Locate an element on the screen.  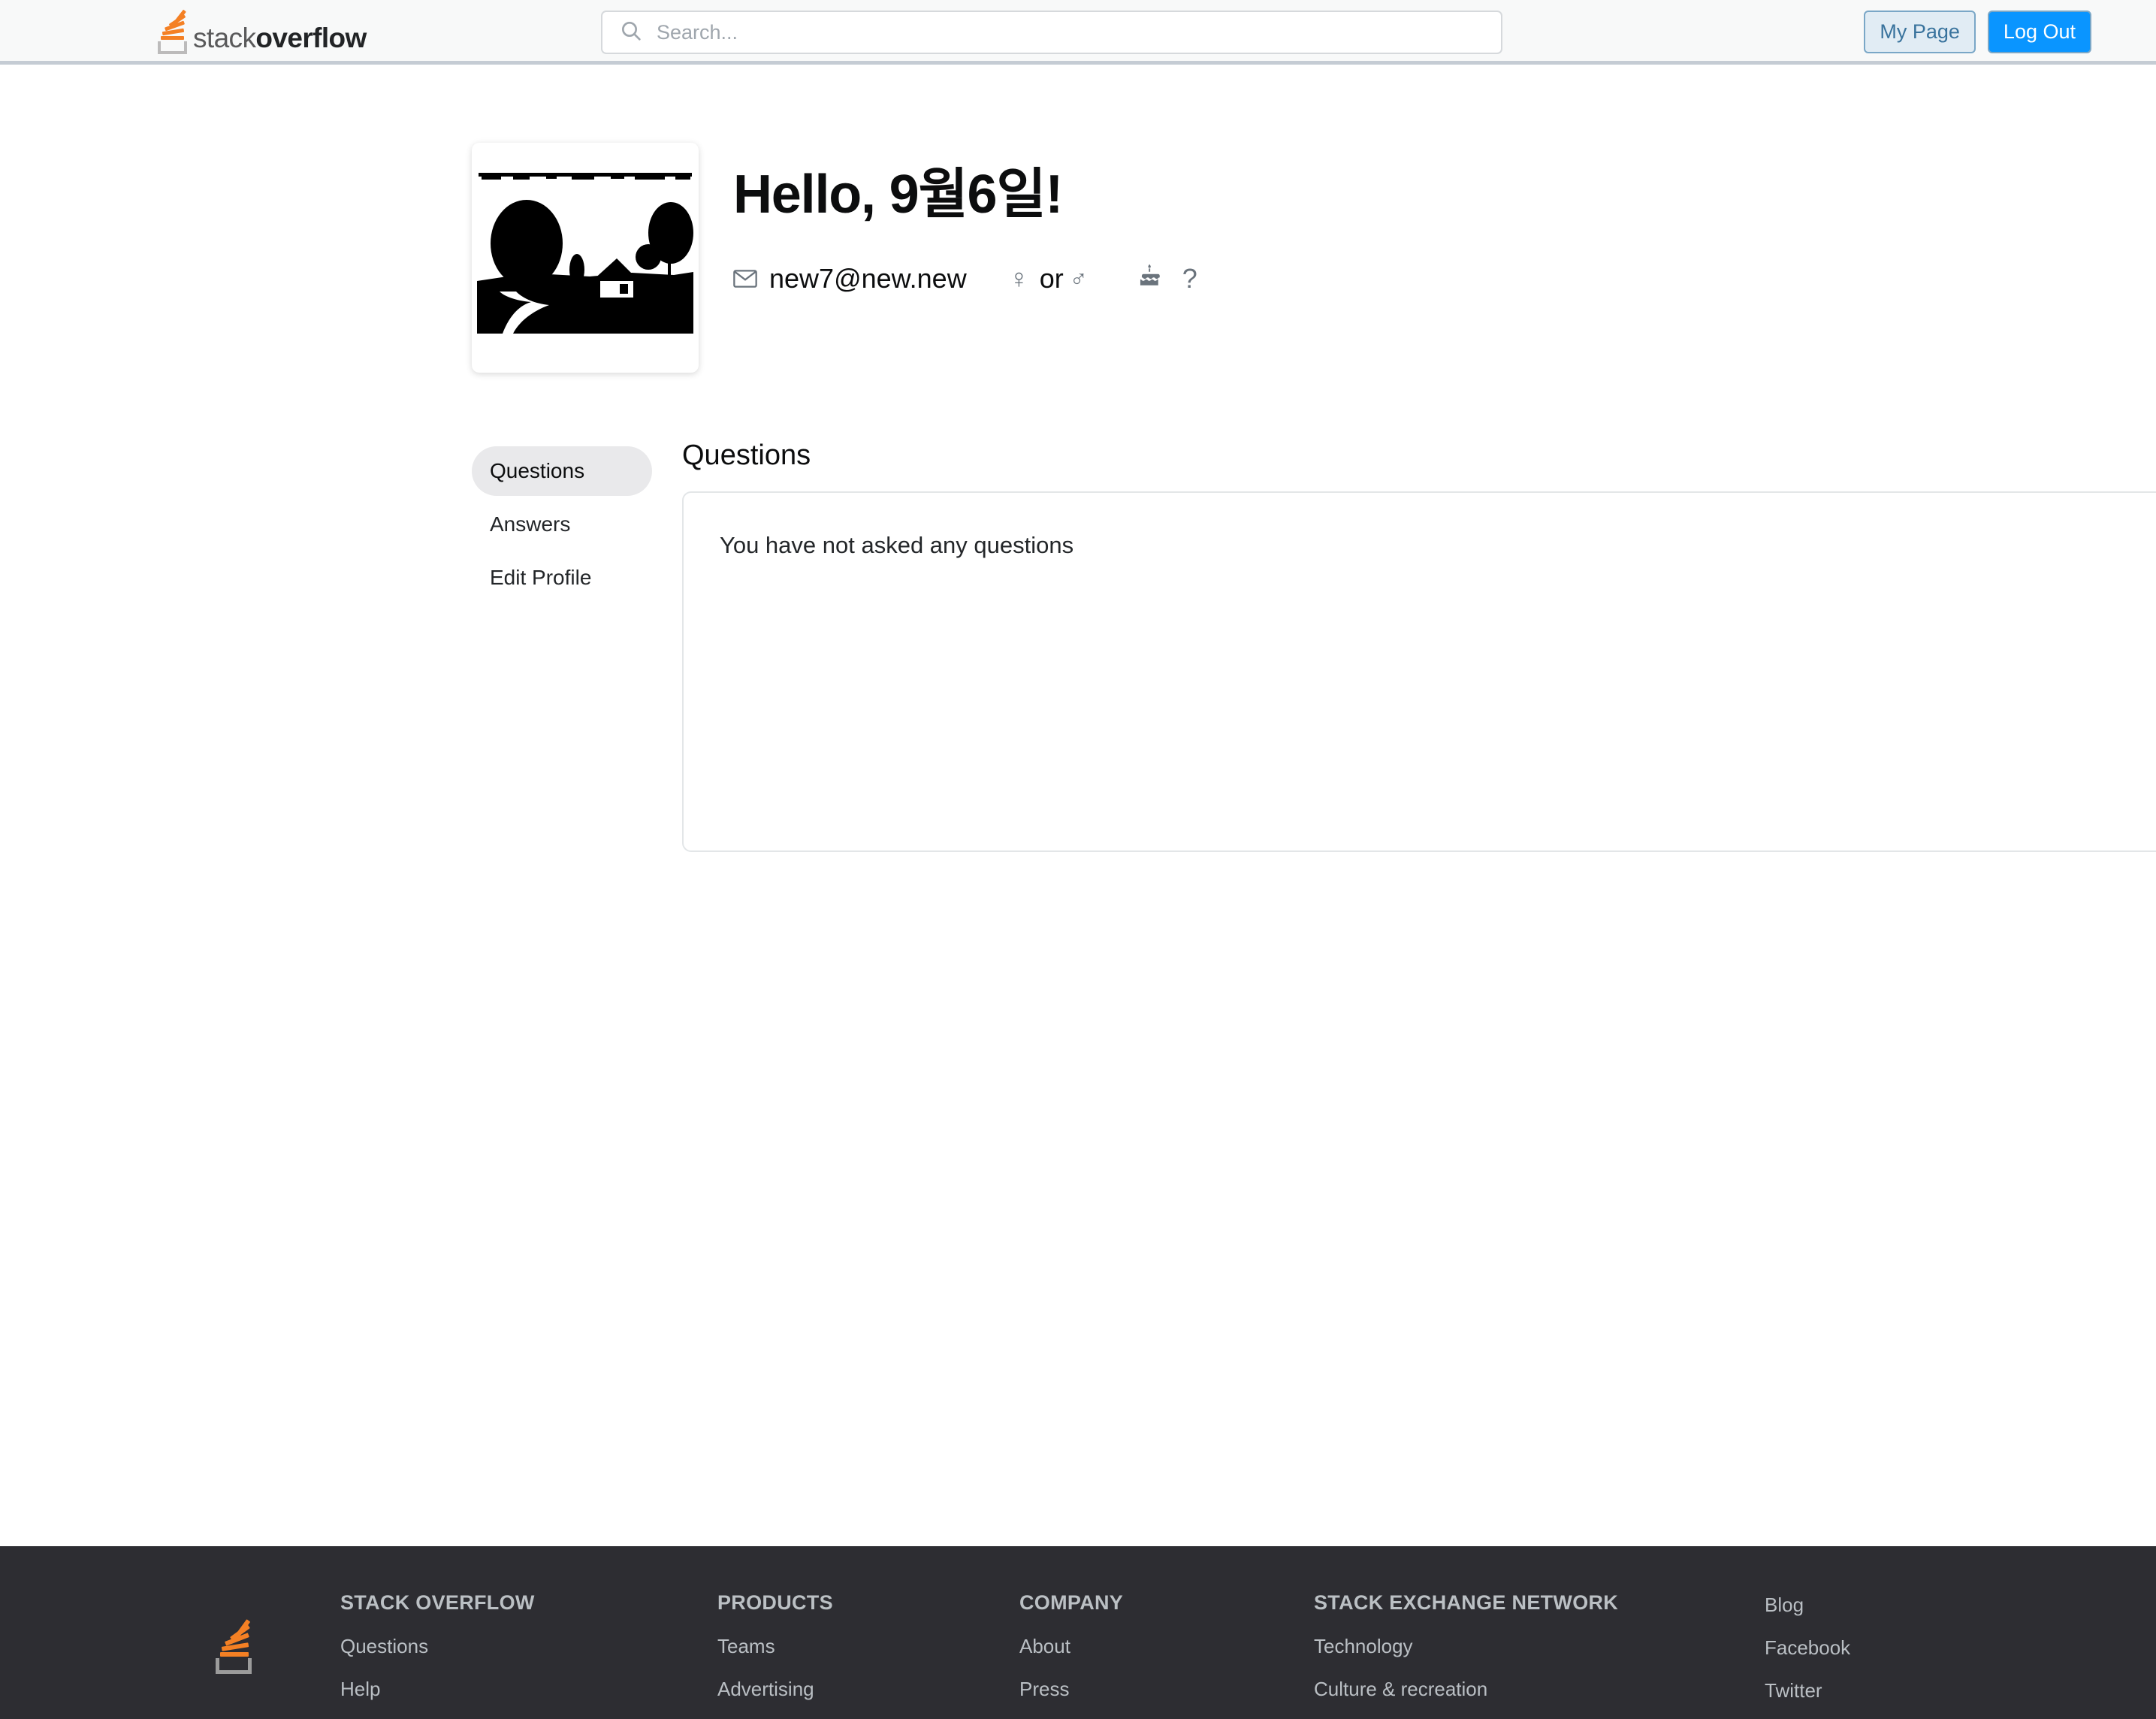
email-value: new7@new.new is located at coordinates (868, 279).